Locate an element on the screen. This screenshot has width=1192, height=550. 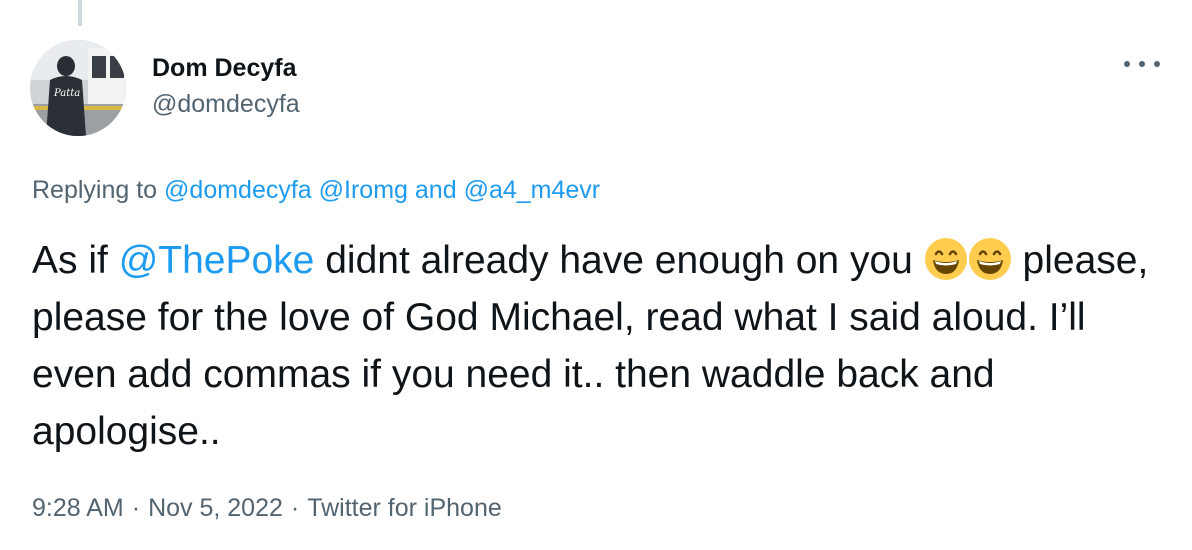
more-options-button is located at coordinates (1142, 64).